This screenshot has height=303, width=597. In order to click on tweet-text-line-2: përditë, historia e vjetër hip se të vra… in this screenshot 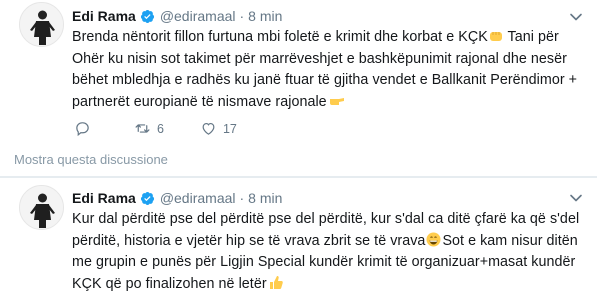, I will do `click(325, 240)`.